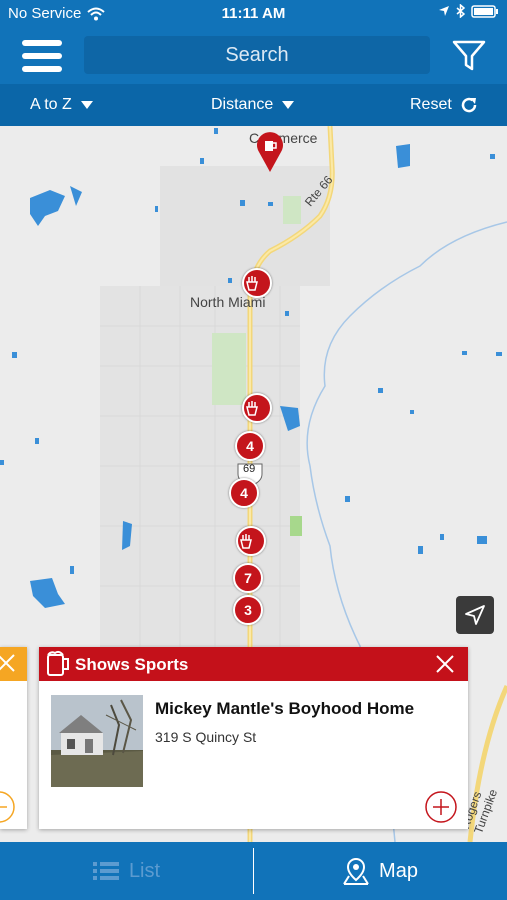 The height and width of the screenshot is (900, 507). Describe the element at coordinates (7, 807) in the screenshot. I see `add-icon` at that location.